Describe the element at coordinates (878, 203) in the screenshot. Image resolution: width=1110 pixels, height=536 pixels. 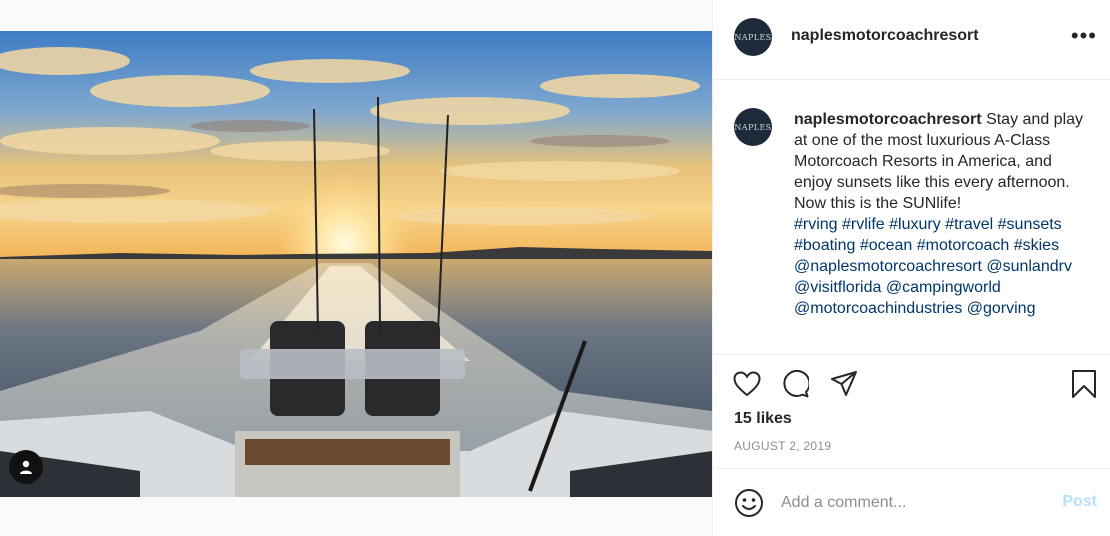
I see `caption-line2: Now this is the SUNlife!` at that location.